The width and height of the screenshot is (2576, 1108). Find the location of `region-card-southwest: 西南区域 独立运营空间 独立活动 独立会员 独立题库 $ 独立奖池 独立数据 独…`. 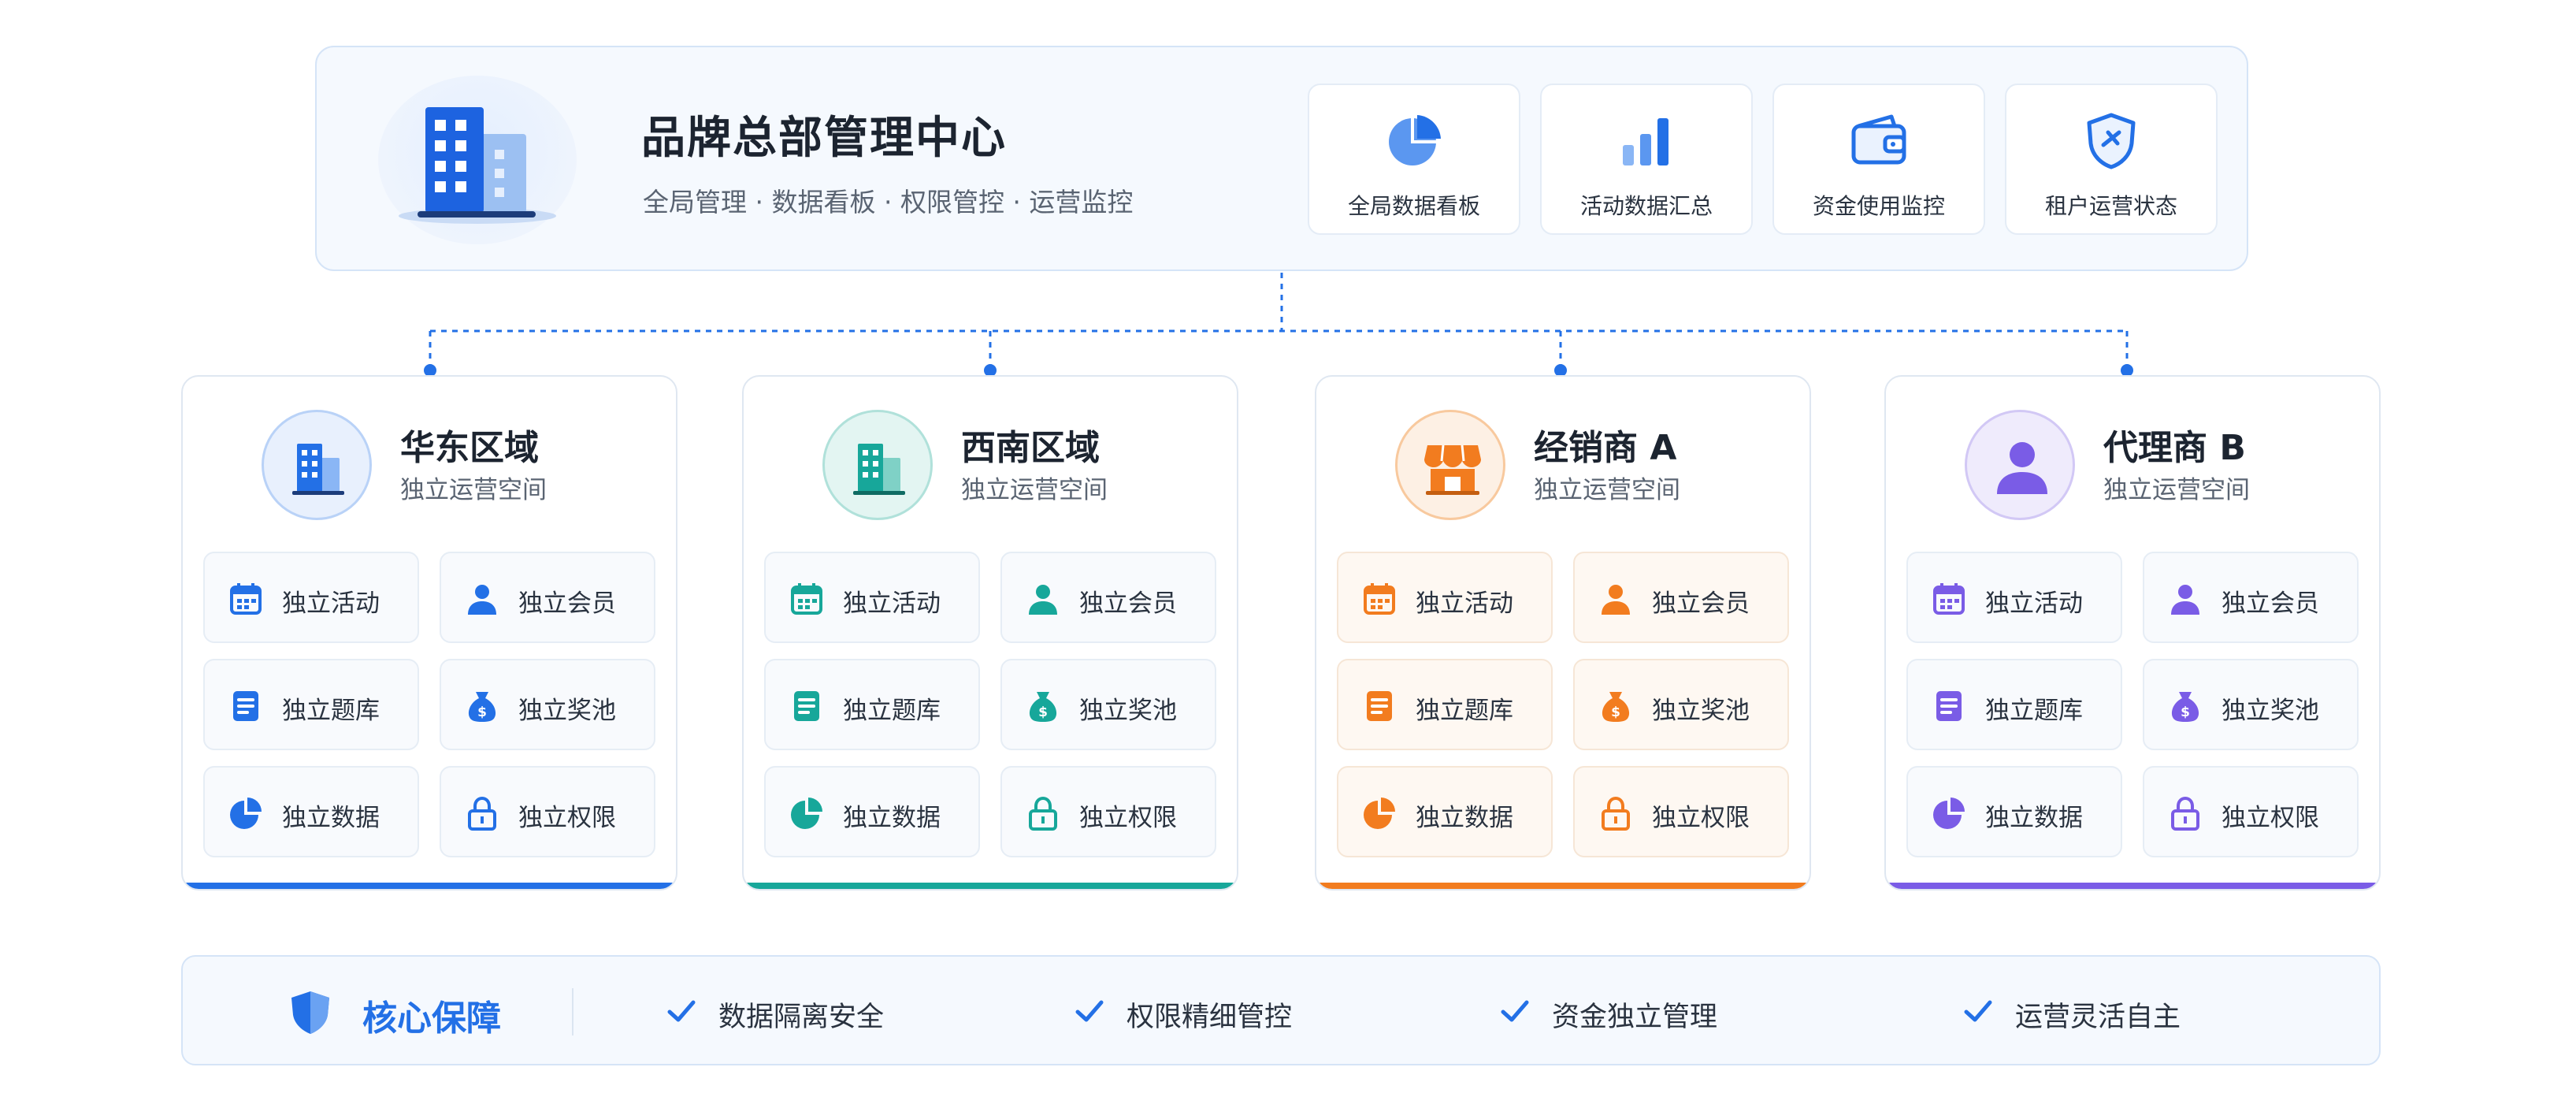

region-card-southwest: 西南区域 独立运营空间 独立活动 独立会员 独立题库 $ 独立奖池 独立数据 独… is located at coordinates (990, 632).